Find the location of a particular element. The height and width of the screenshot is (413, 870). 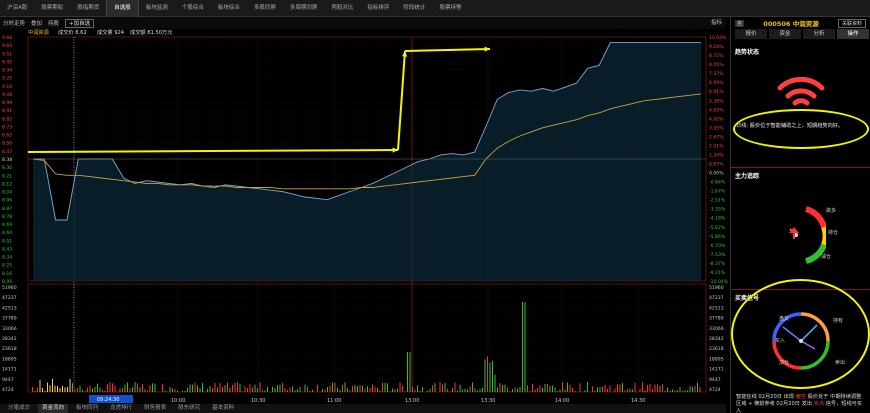

pct-tick-label: 10.04% is located at coordinates (718, 38).